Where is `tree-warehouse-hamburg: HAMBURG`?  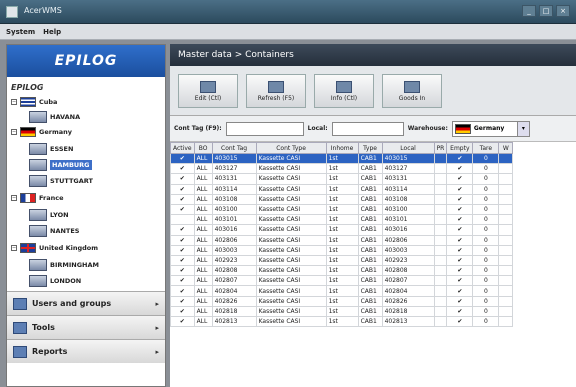 tree-warehouse-hamburg: HAMBURG is located at coordinates (60, 165).